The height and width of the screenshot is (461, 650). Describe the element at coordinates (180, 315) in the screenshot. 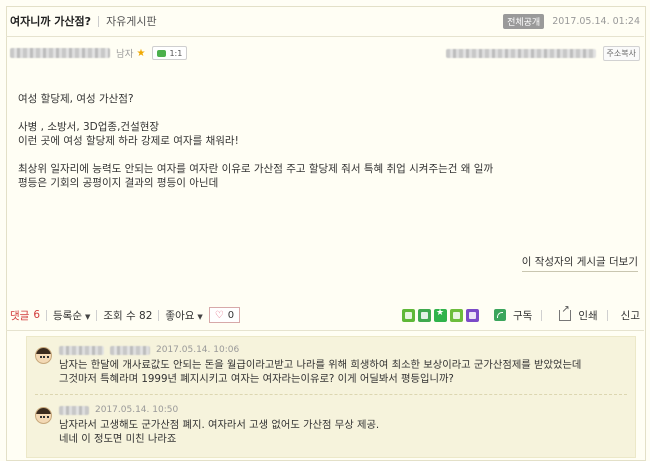

I see `like-label: 좋아요` at that location.